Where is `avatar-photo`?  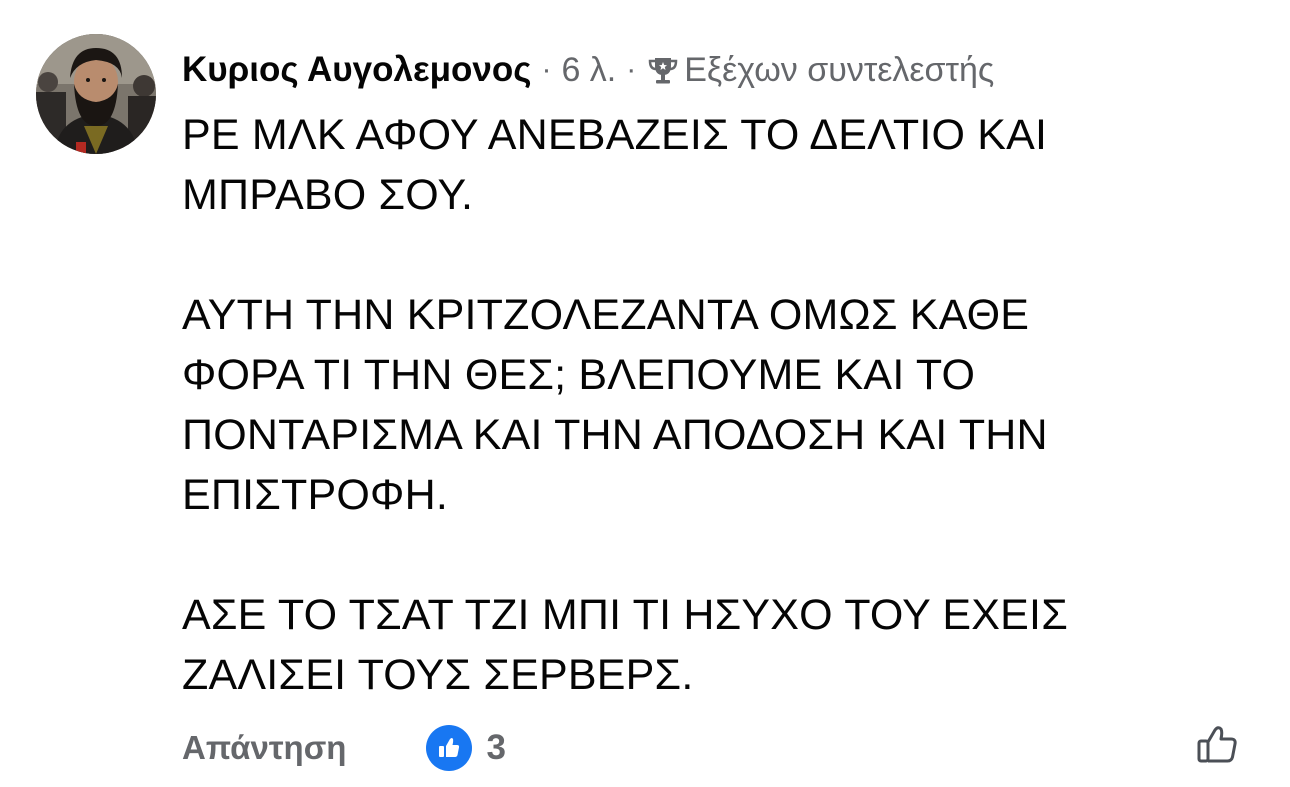 avatar-photo is located at coordinates (96, 94).